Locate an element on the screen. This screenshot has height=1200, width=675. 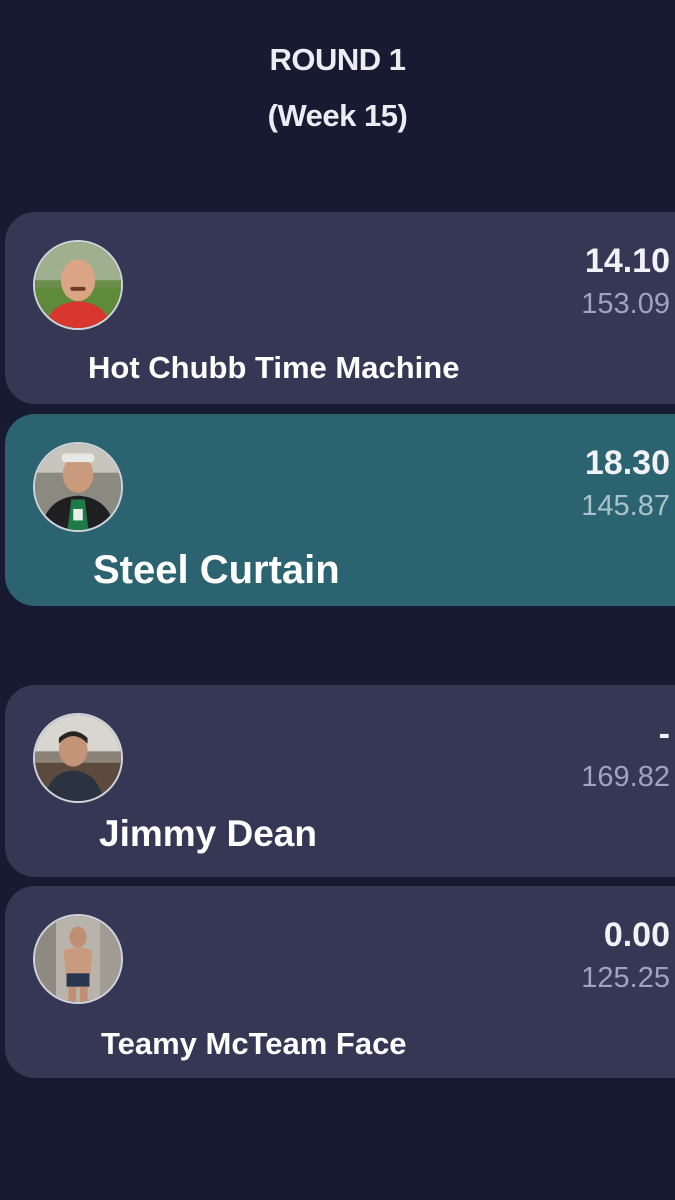
team-name: Hot Chubb Time Machine is located at coordinates (274, 367).